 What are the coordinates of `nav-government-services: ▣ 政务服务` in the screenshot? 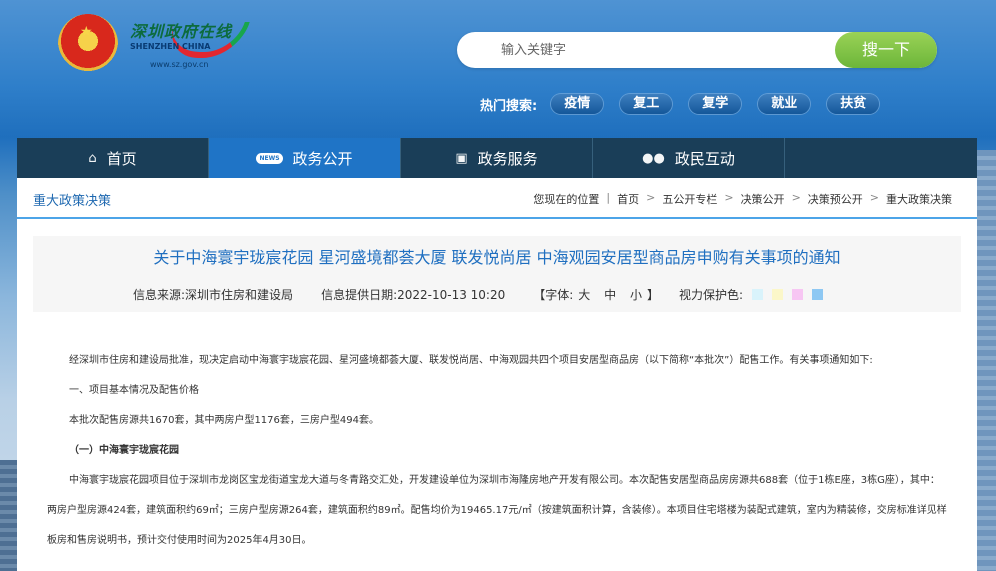 It's located at (497, 158).